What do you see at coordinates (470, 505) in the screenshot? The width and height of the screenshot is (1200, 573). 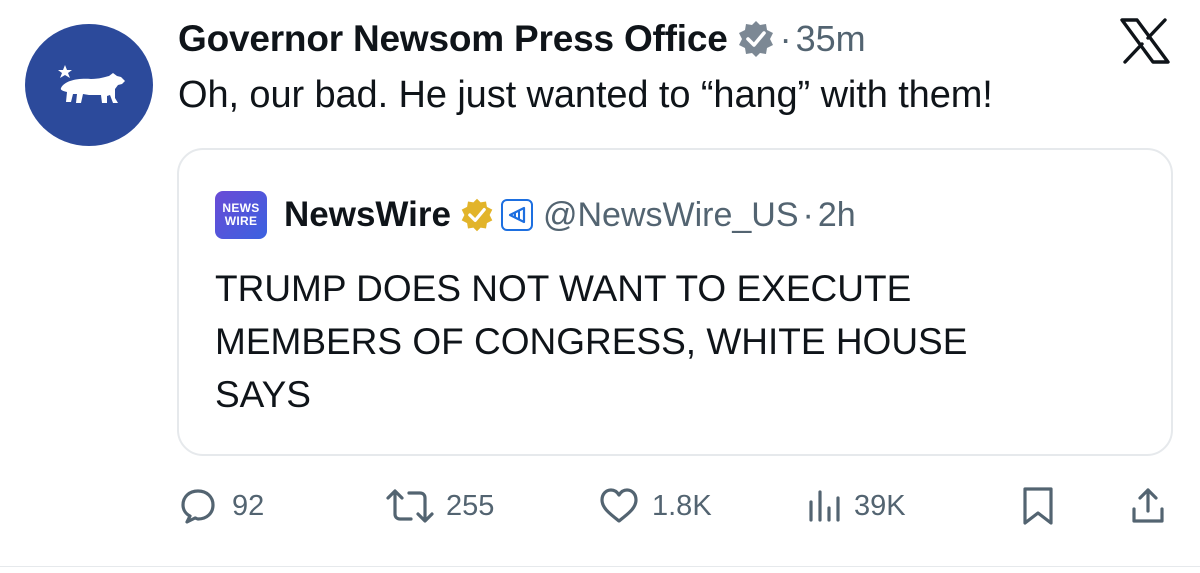 I see `repost-count: 255` at bounding box center [470, 505].